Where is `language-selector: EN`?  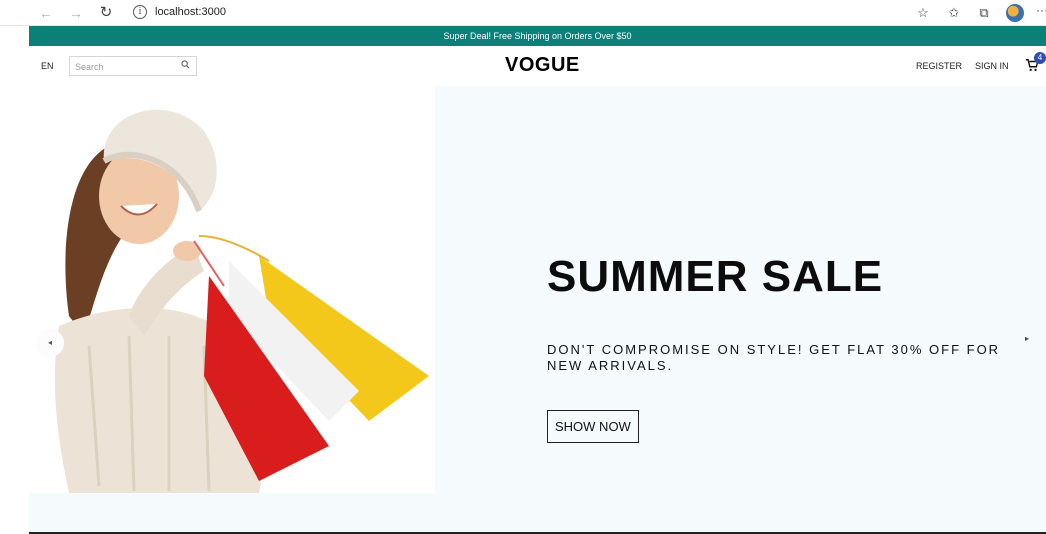 language-selector: EN is located at coordinates (47, 66).